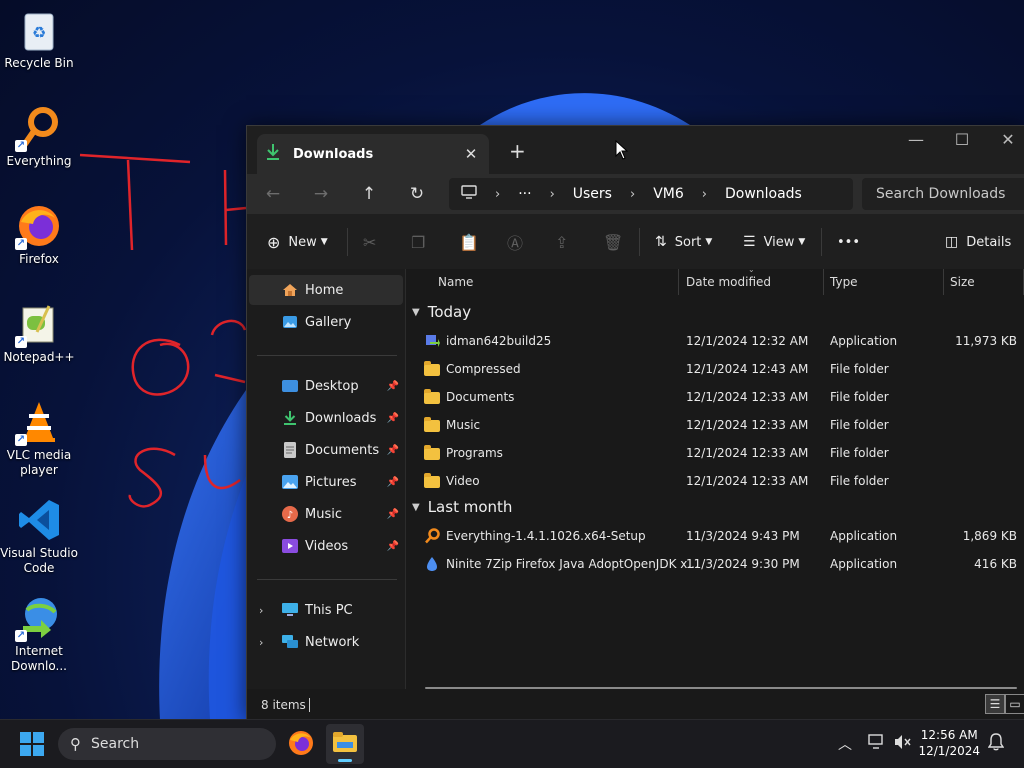 The width and height of the screenshot is (1024, 768). What do you see at coordinates (949, 743) in the screenshot?
I see `taskbar-clock: 12:56 AM 12/1/2024` at bounding box center [949, 743].